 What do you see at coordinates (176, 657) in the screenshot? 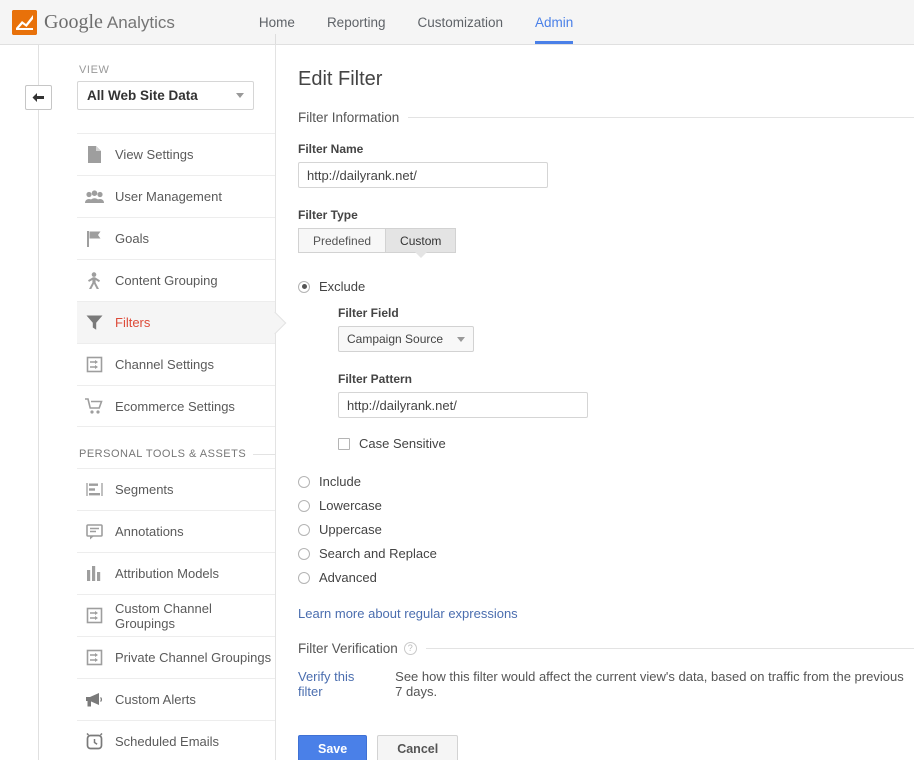
I see `sidebar-item-private-channel-groupings: Private Channel Groupings` at bounding box center [176, 657].